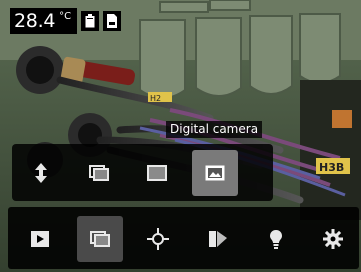 The height and width of the screenshot is (272, 361). I want to click on switch-orientation-button, so click(41, 173).